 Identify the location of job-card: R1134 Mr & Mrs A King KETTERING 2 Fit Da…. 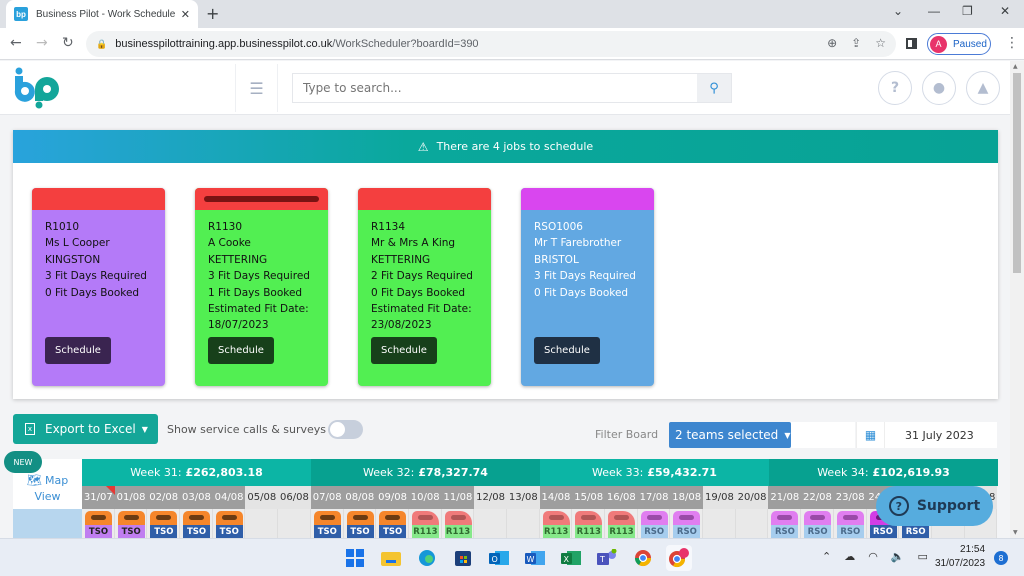
(424, 287).